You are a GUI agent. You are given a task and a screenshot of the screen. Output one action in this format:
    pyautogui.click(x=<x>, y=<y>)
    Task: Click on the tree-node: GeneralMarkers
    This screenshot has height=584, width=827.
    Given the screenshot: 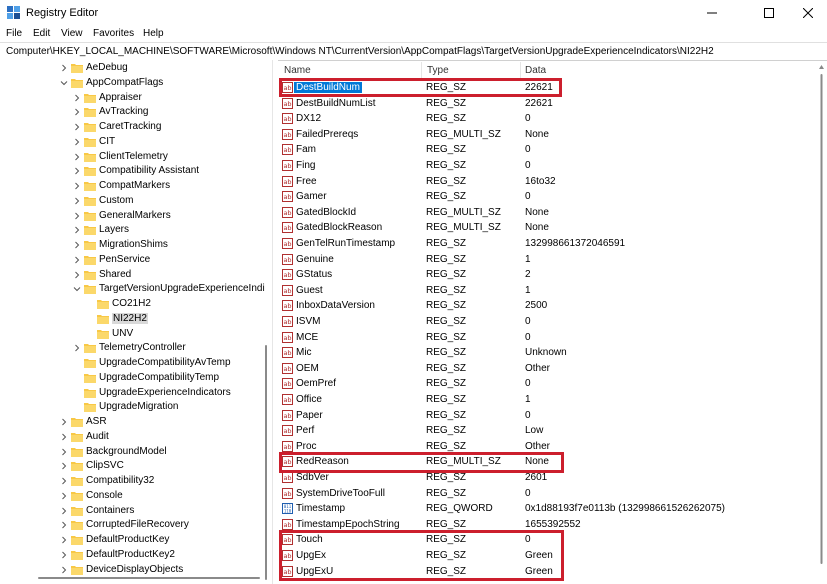 What is the action you would take?
    pyautogui.click(x=131, y=216)
    